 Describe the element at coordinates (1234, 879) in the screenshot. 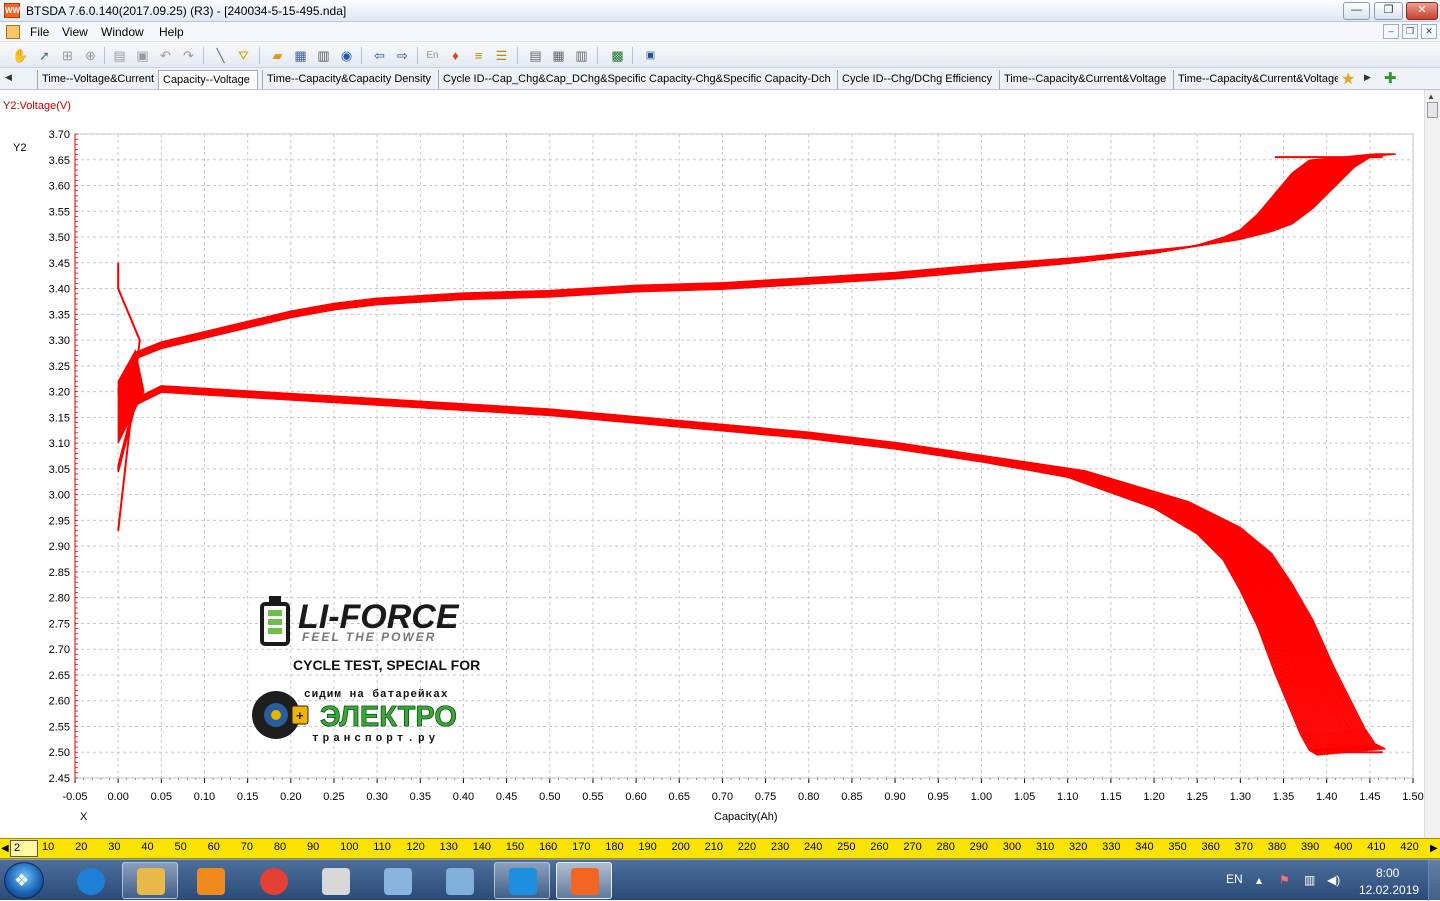

I see `language-indicator: EN` at that location.